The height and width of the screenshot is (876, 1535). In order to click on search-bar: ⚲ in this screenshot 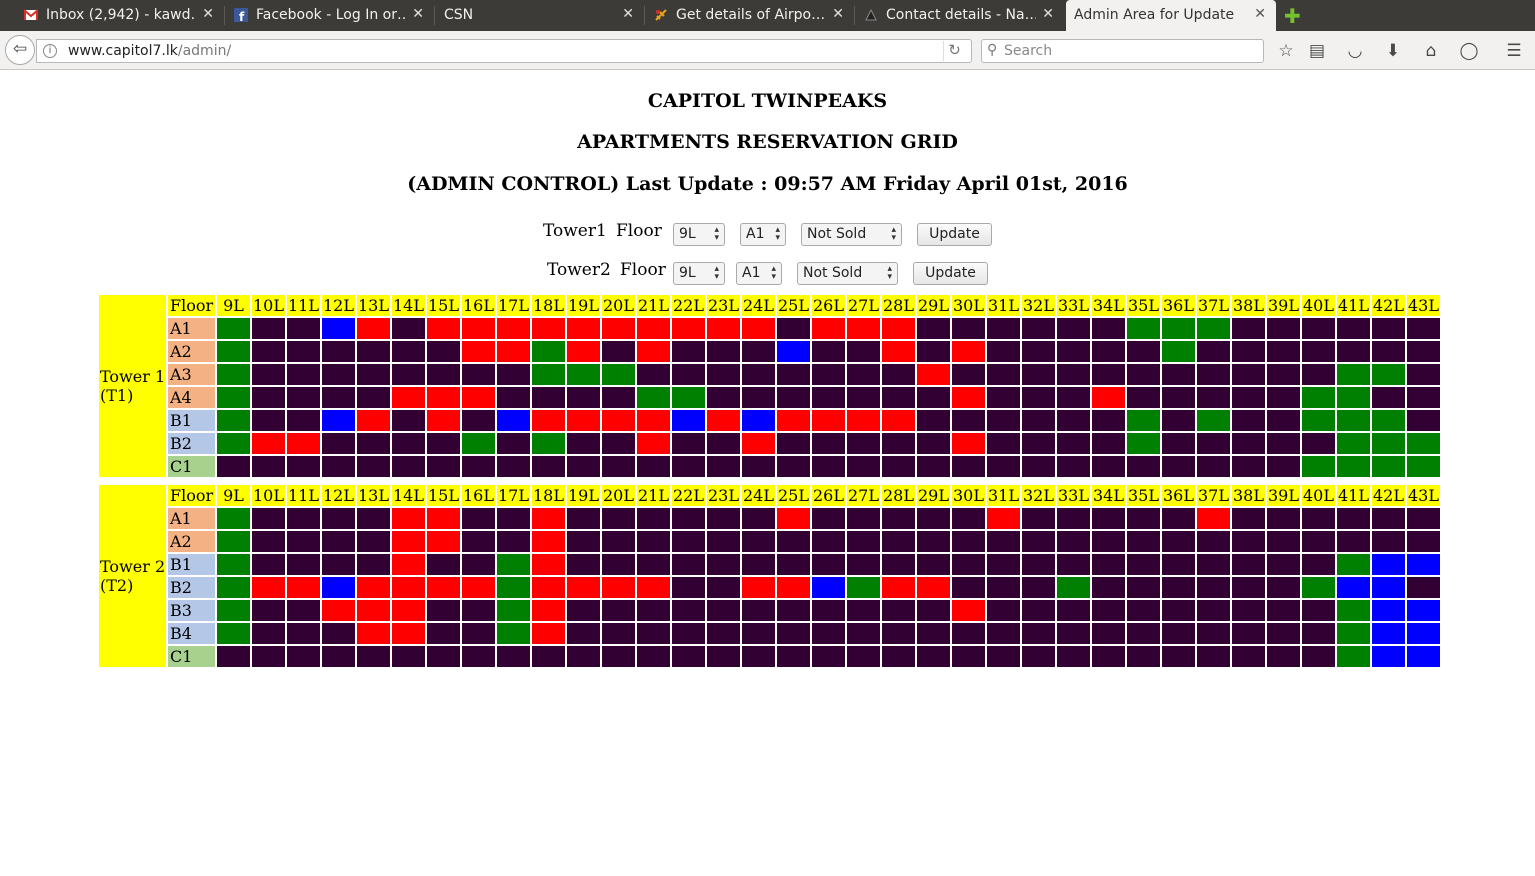, I will do `click(1122, 51)`.